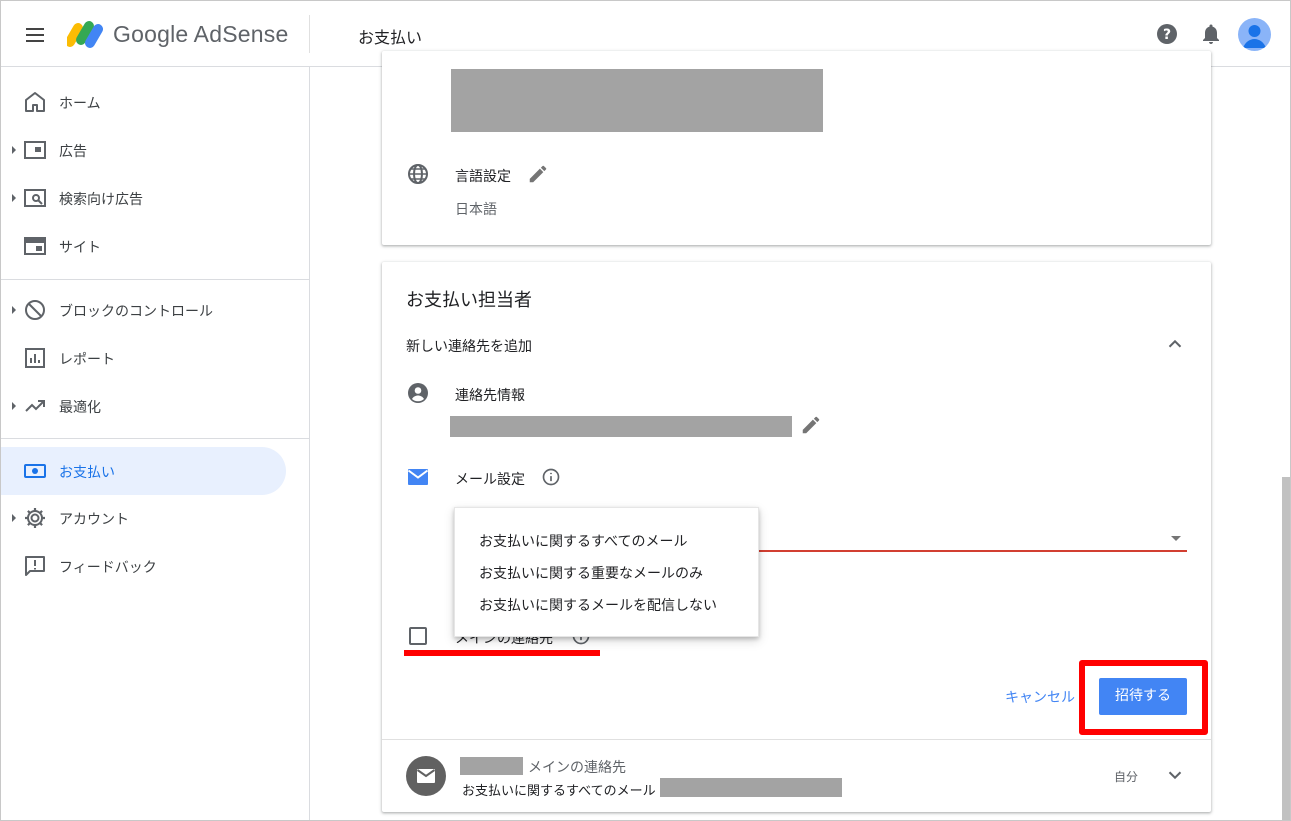 The height and width of the screenshot is (821, 1291). I want to click on contact-role: メインの連絡先, so click(577, 768).